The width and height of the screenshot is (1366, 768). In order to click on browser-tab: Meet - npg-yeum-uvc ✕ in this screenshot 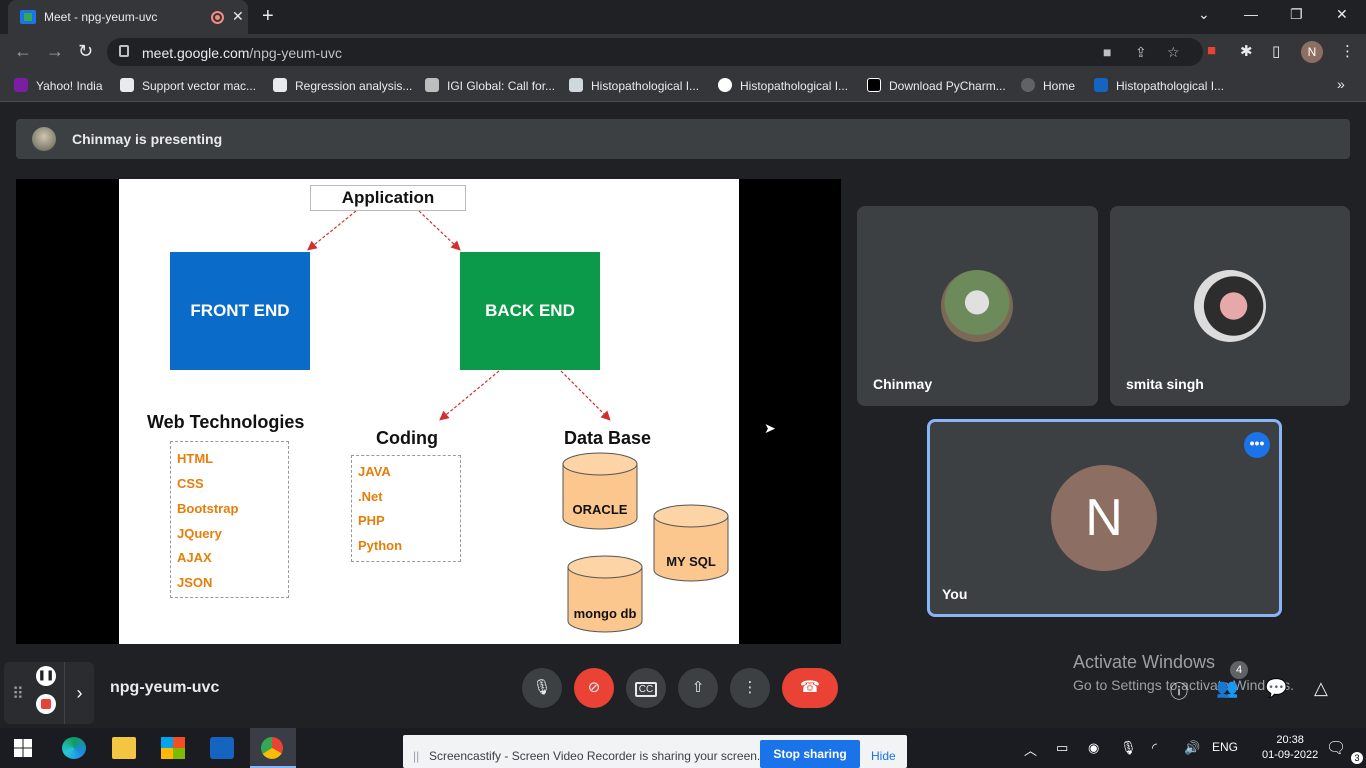, I will do `click(128, 17)`.